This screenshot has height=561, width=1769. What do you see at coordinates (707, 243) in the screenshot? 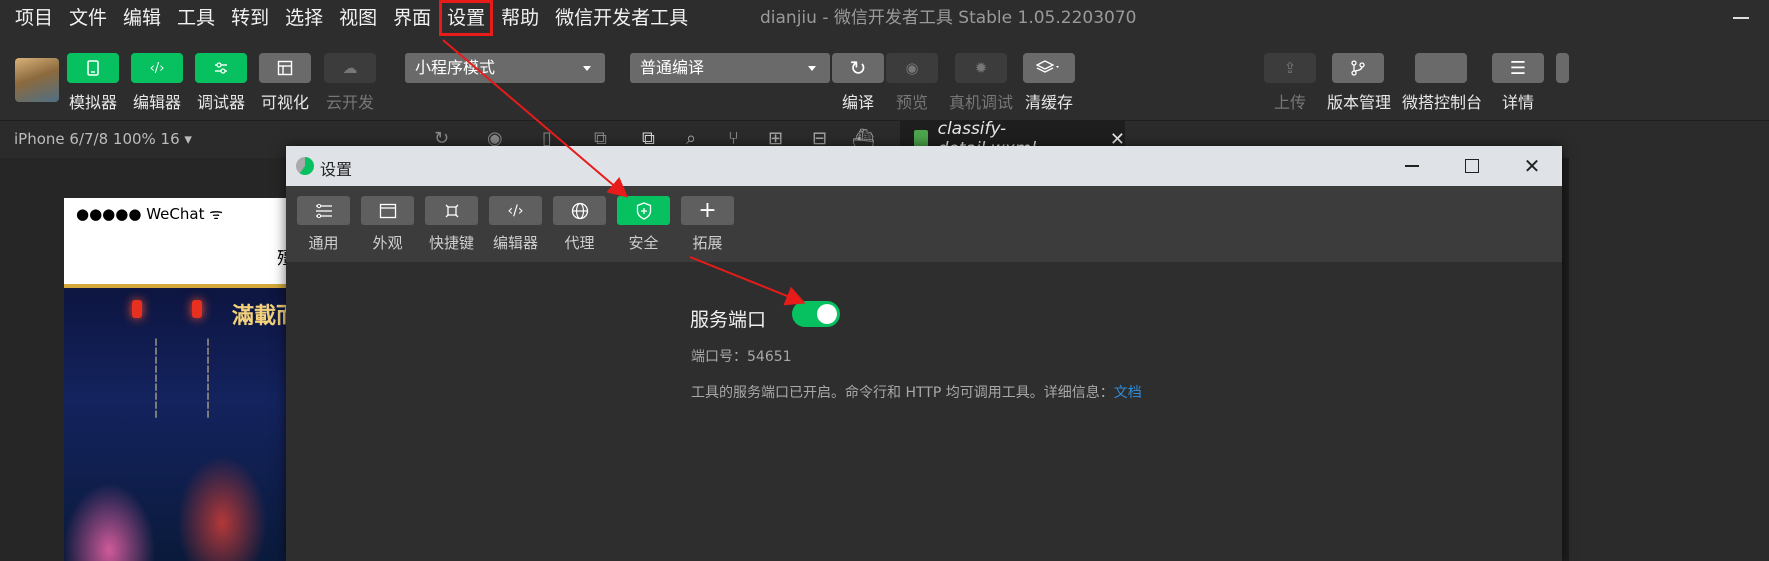
I see `tab-extensions-label: 拓展` at bounding box center [707, 243].